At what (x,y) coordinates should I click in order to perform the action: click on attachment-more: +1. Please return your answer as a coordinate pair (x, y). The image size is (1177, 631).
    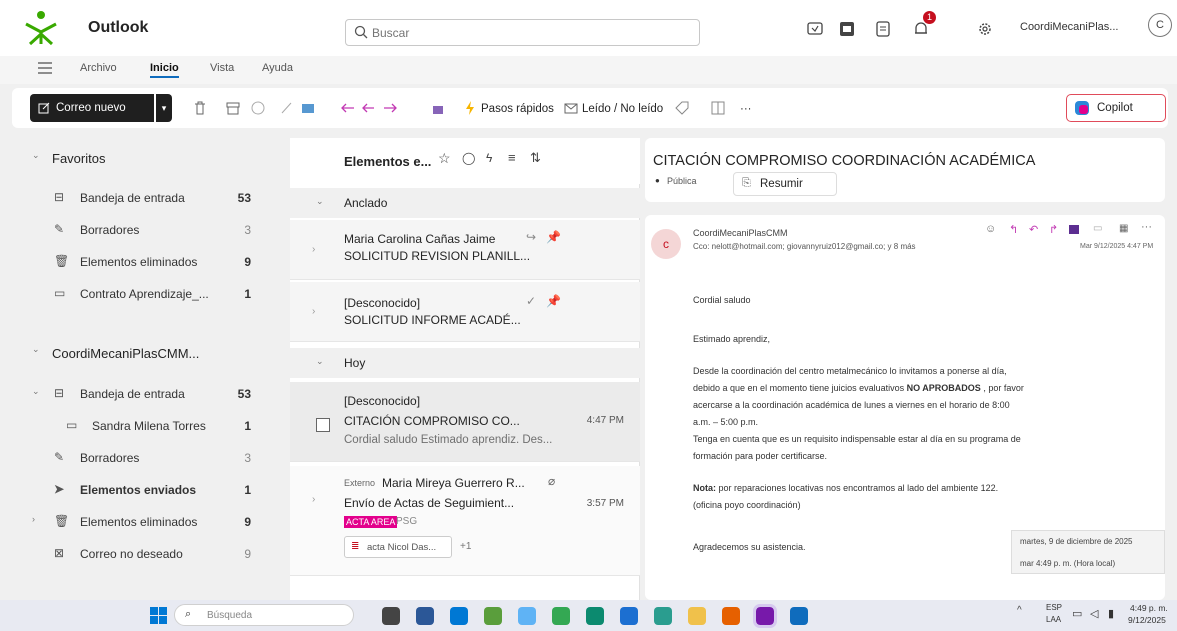
    Looking at the image, I should click on (465, 546).